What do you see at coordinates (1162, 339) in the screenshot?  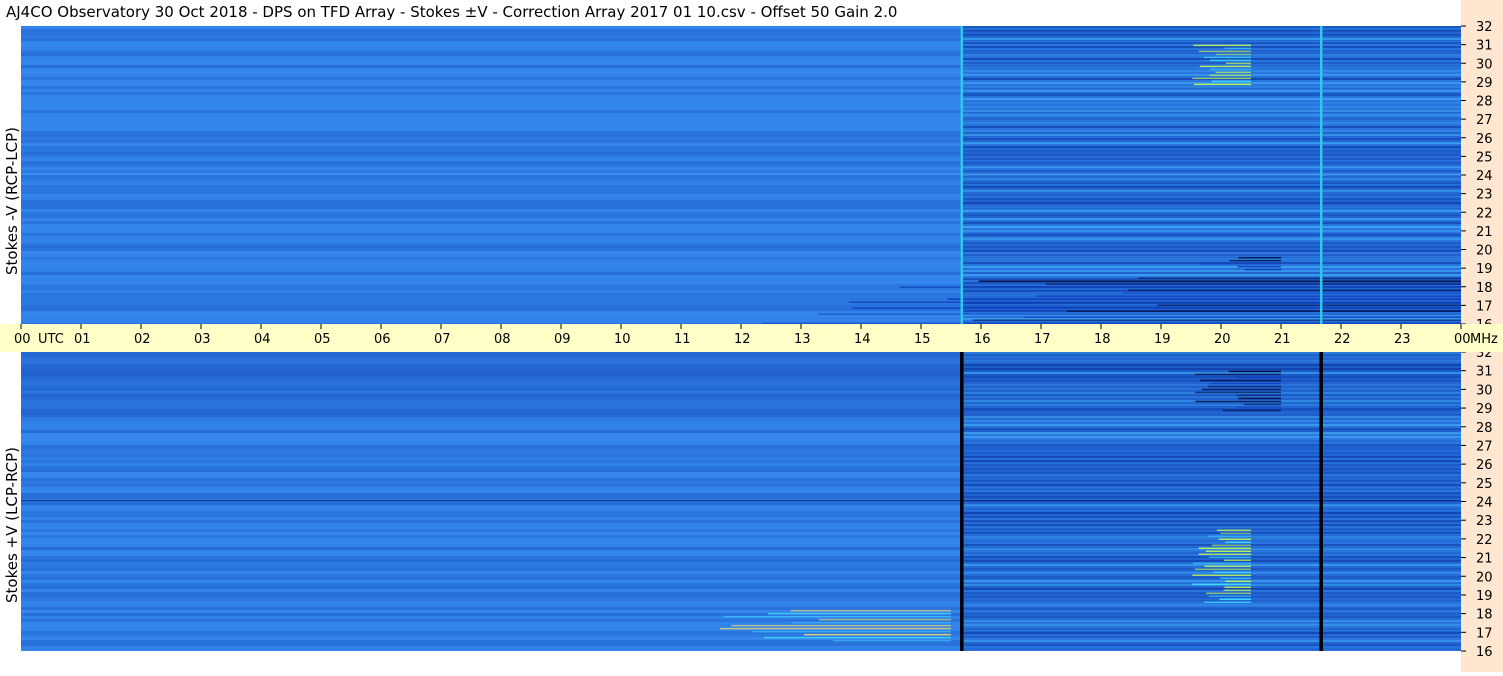 I see `time-tick-label: 19` at bounding box center [1162, 339].